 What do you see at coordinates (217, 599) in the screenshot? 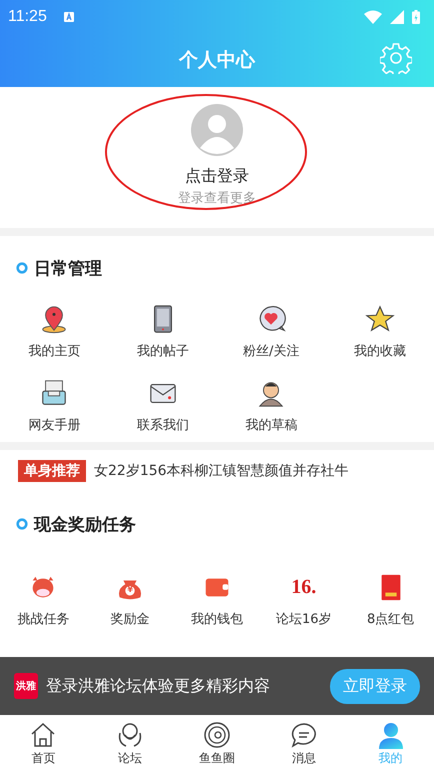
I see `task-item: 我的钱包` at bounding box center [217, 599].